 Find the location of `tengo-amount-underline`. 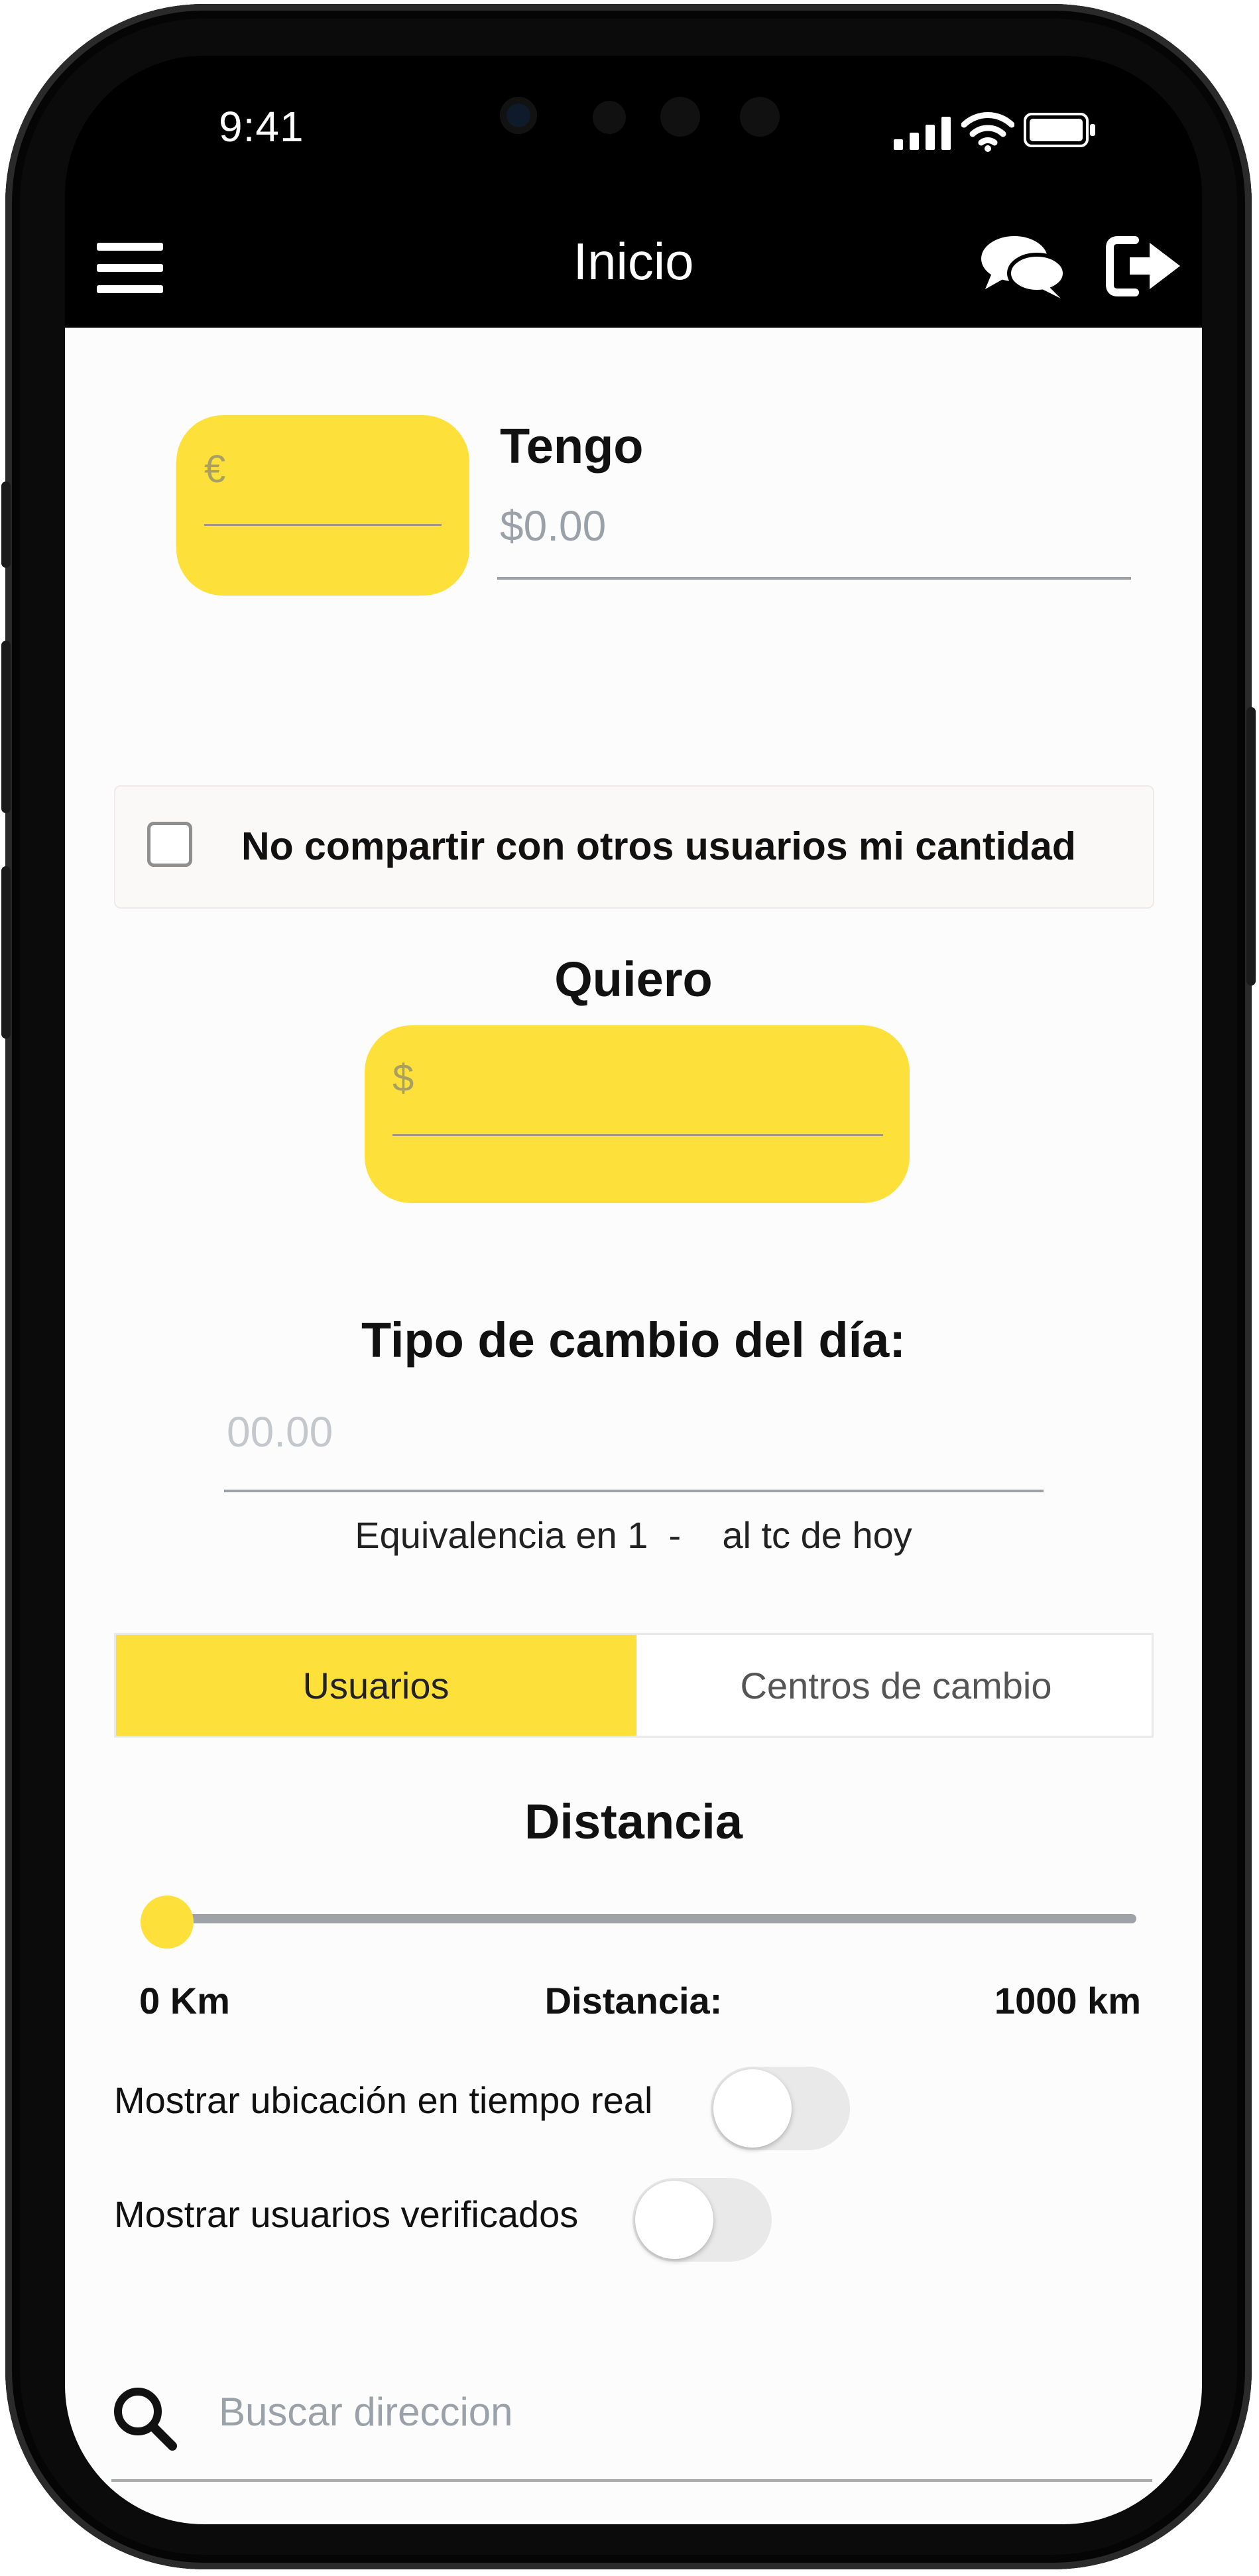

tengo-amount-underline is located at coordinates (814, 579).